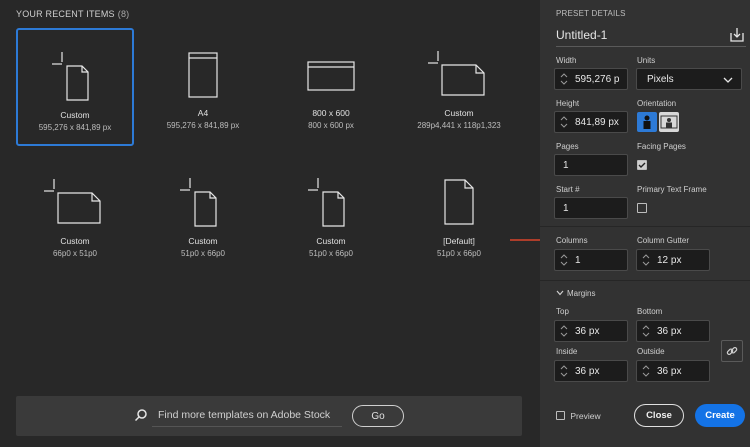  I want to click on orientation-label: Orientation, so click(657, 103).